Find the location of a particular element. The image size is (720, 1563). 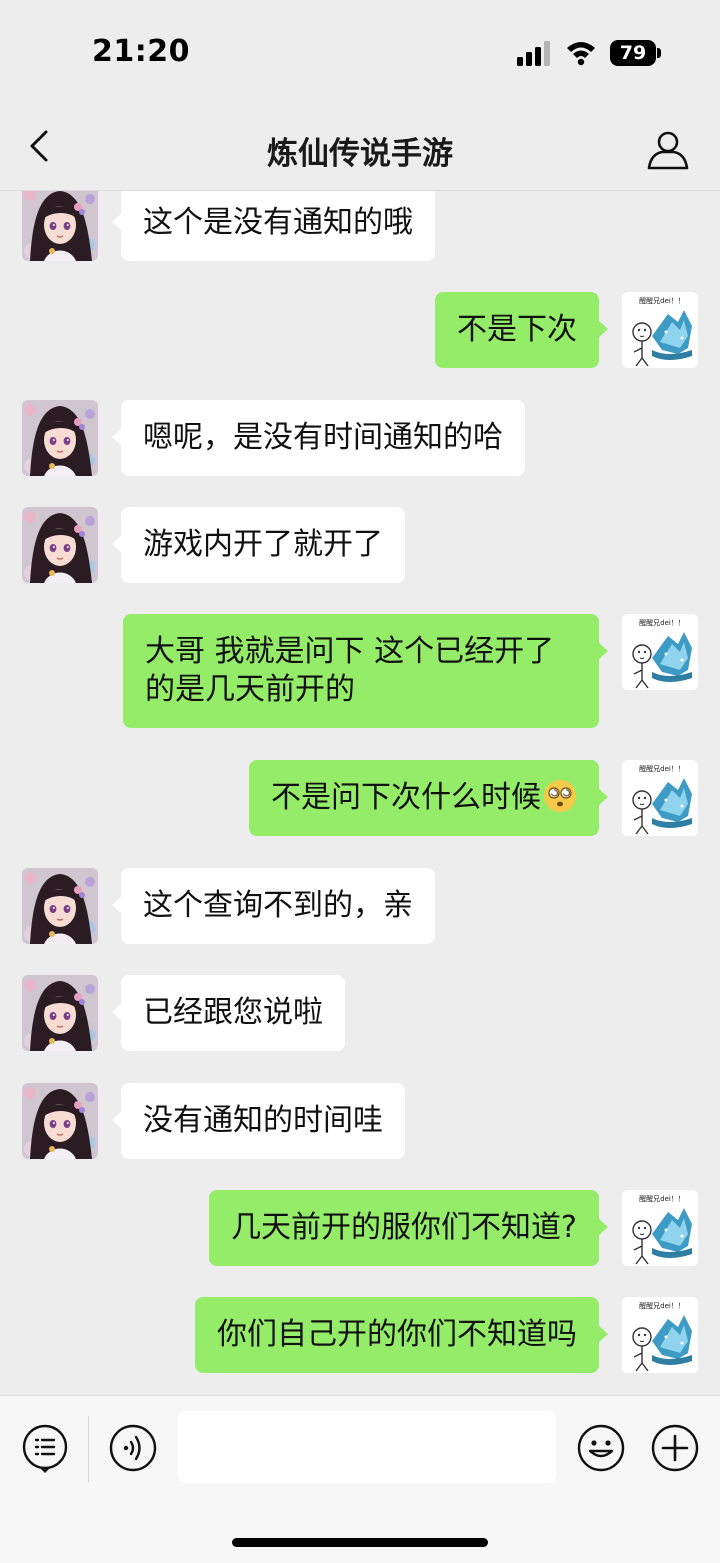

chat-title: 炼仙传说手游 is located at coordinates (360, 154).